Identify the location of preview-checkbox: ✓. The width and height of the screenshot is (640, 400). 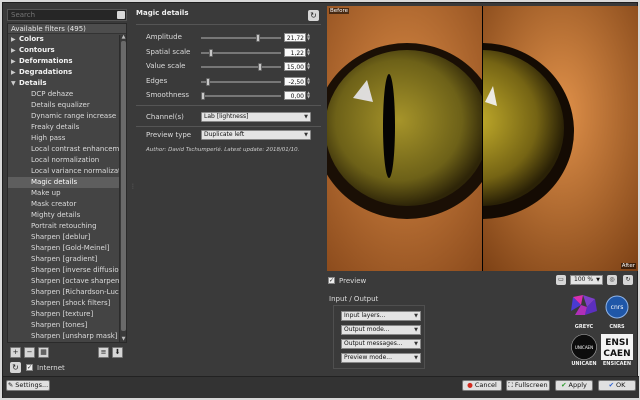
(331, 280).